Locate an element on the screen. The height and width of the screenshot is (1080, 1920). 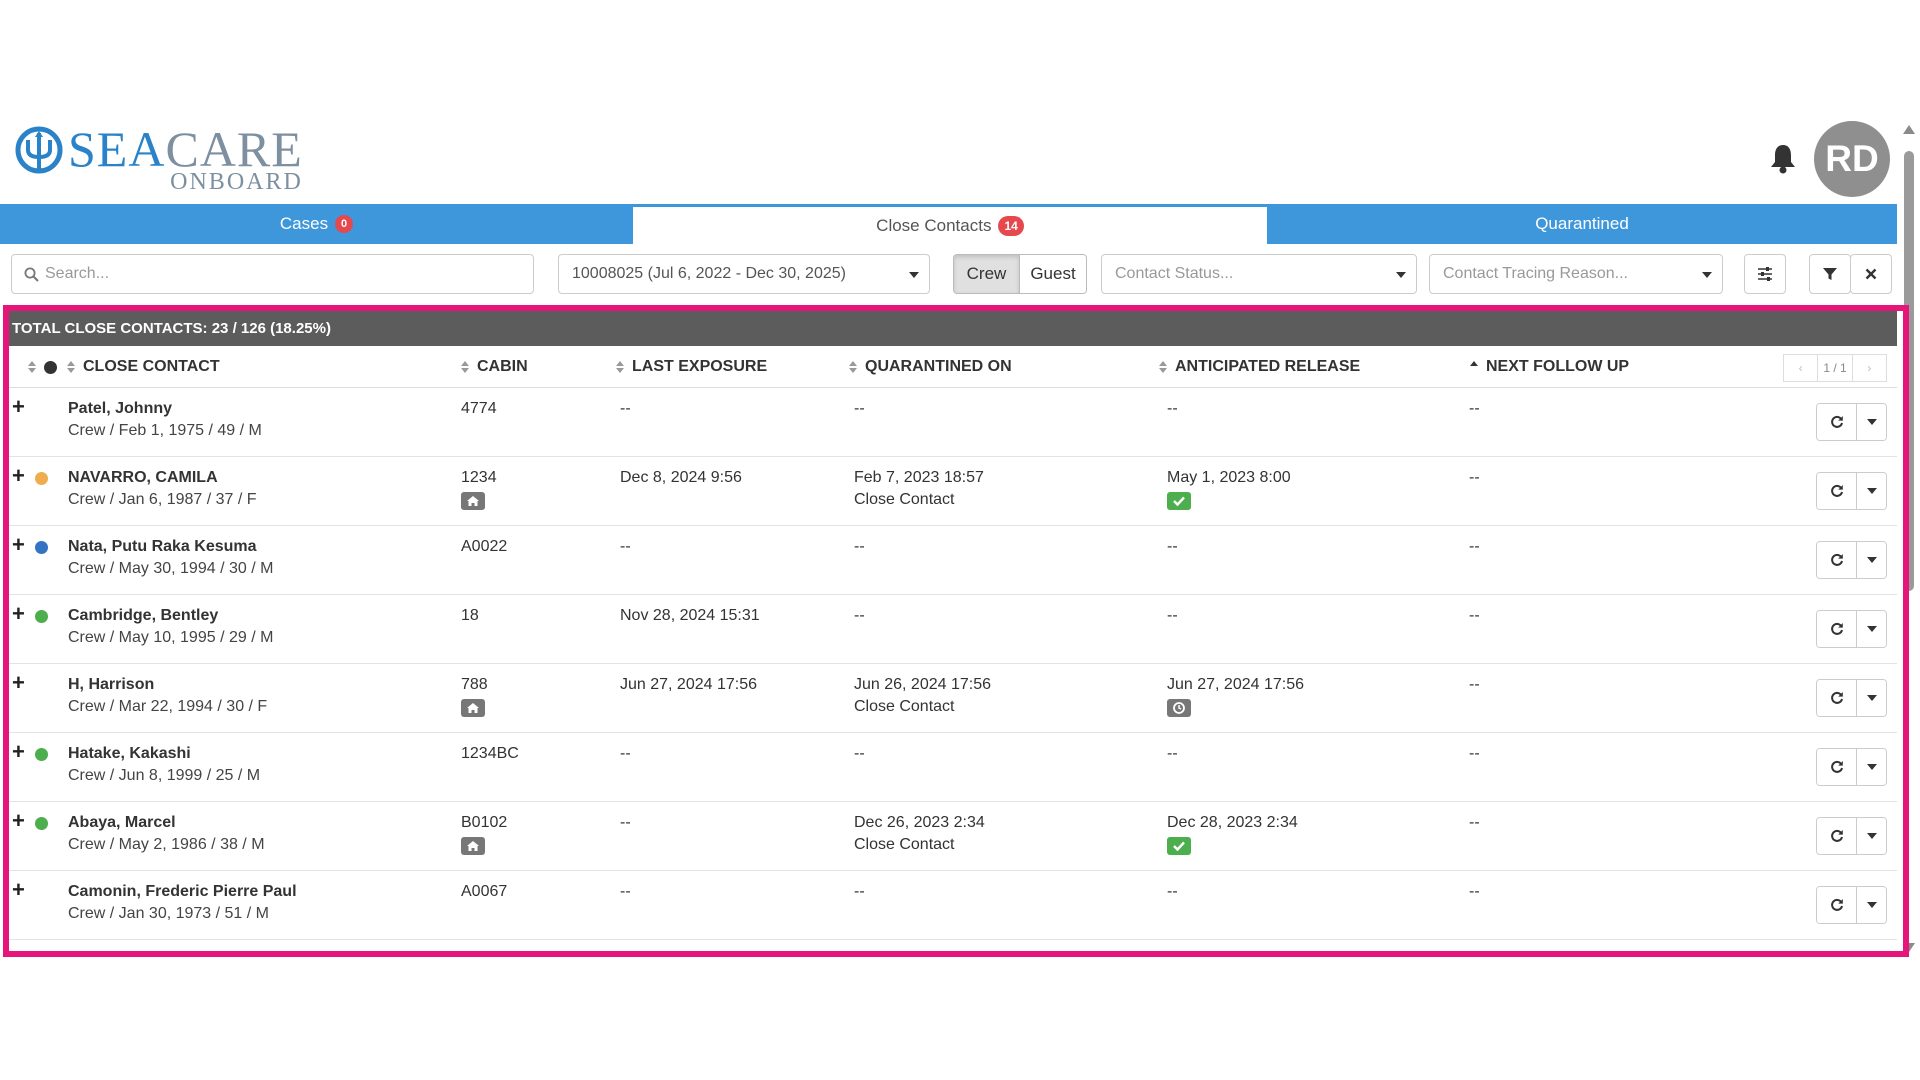
quarantined-on-cell: Feb 7, 2023 18:57 Close Contact is located at coordinates (919, 489).